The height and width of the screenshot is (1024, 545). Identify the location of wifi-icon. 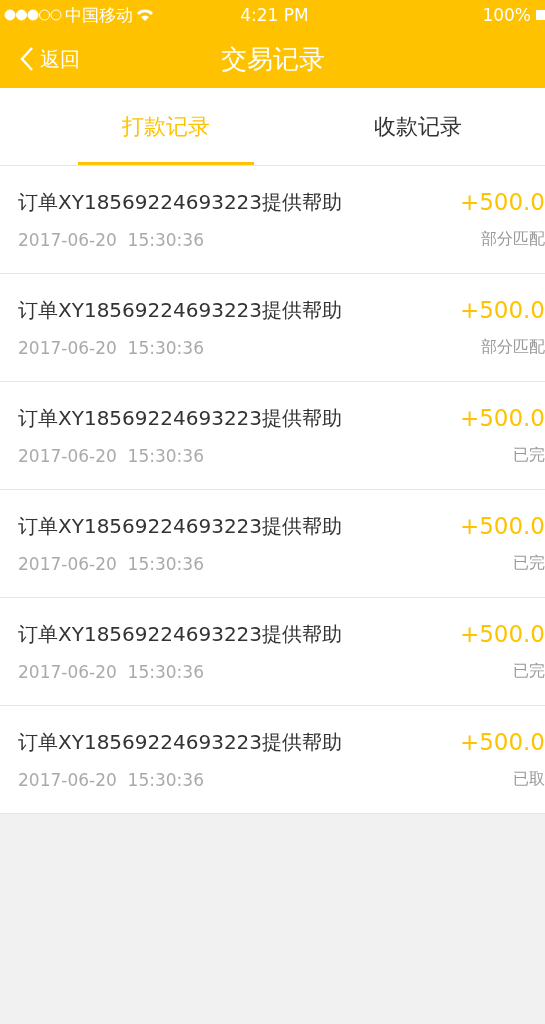
(145, 15).